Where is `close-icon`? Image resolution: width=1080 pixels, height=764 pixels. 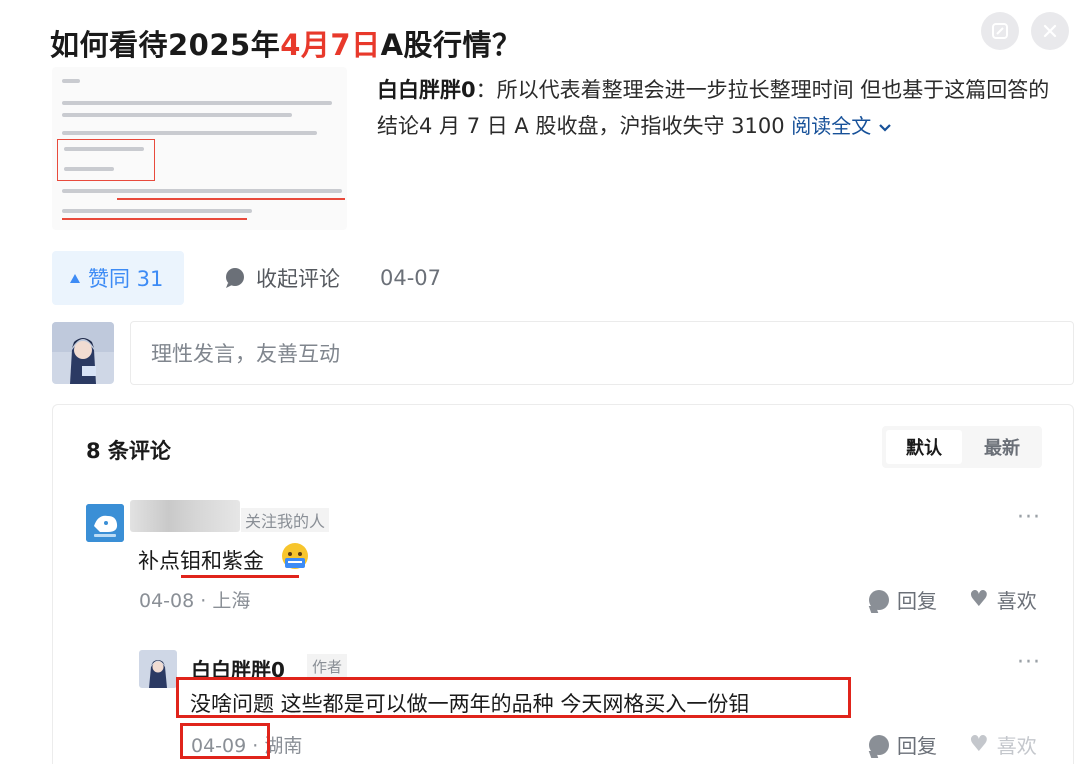
close-icon is located at coordinates (1050, 31).